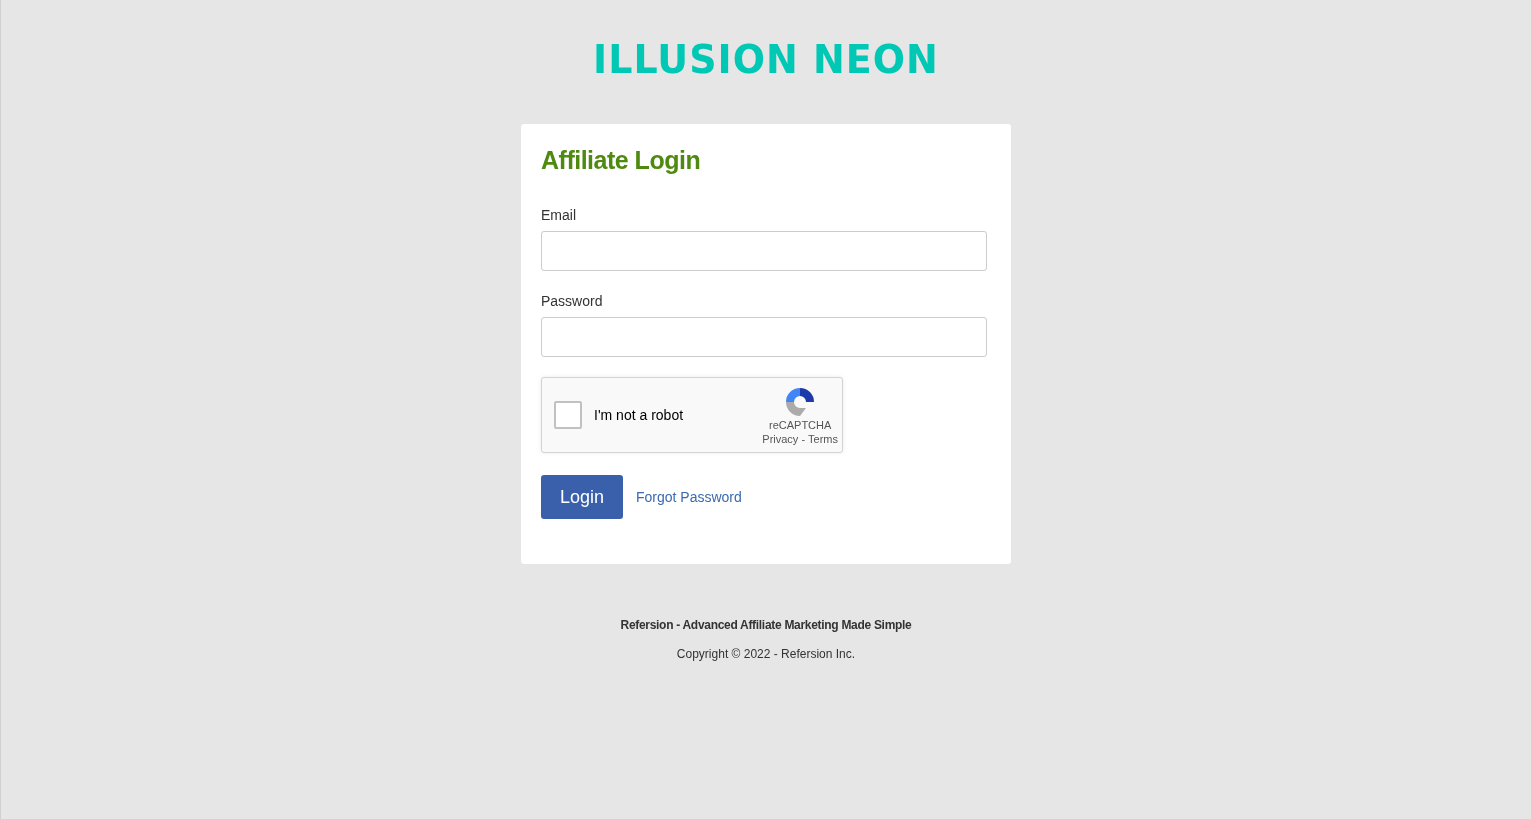 The width and height of the screenshot is (1531, 819). What do you see at coordinates (572, 301) in the screenshot?
I see `field-label: Password` at bounding box center [572, 301].